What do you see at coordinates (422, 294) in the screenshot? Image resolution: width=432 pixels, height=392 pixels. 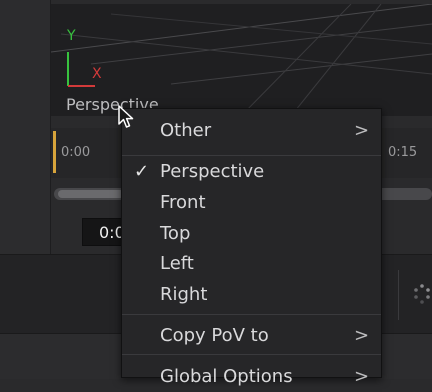 I see `spinner-icon` at bounding box center [422, 294].